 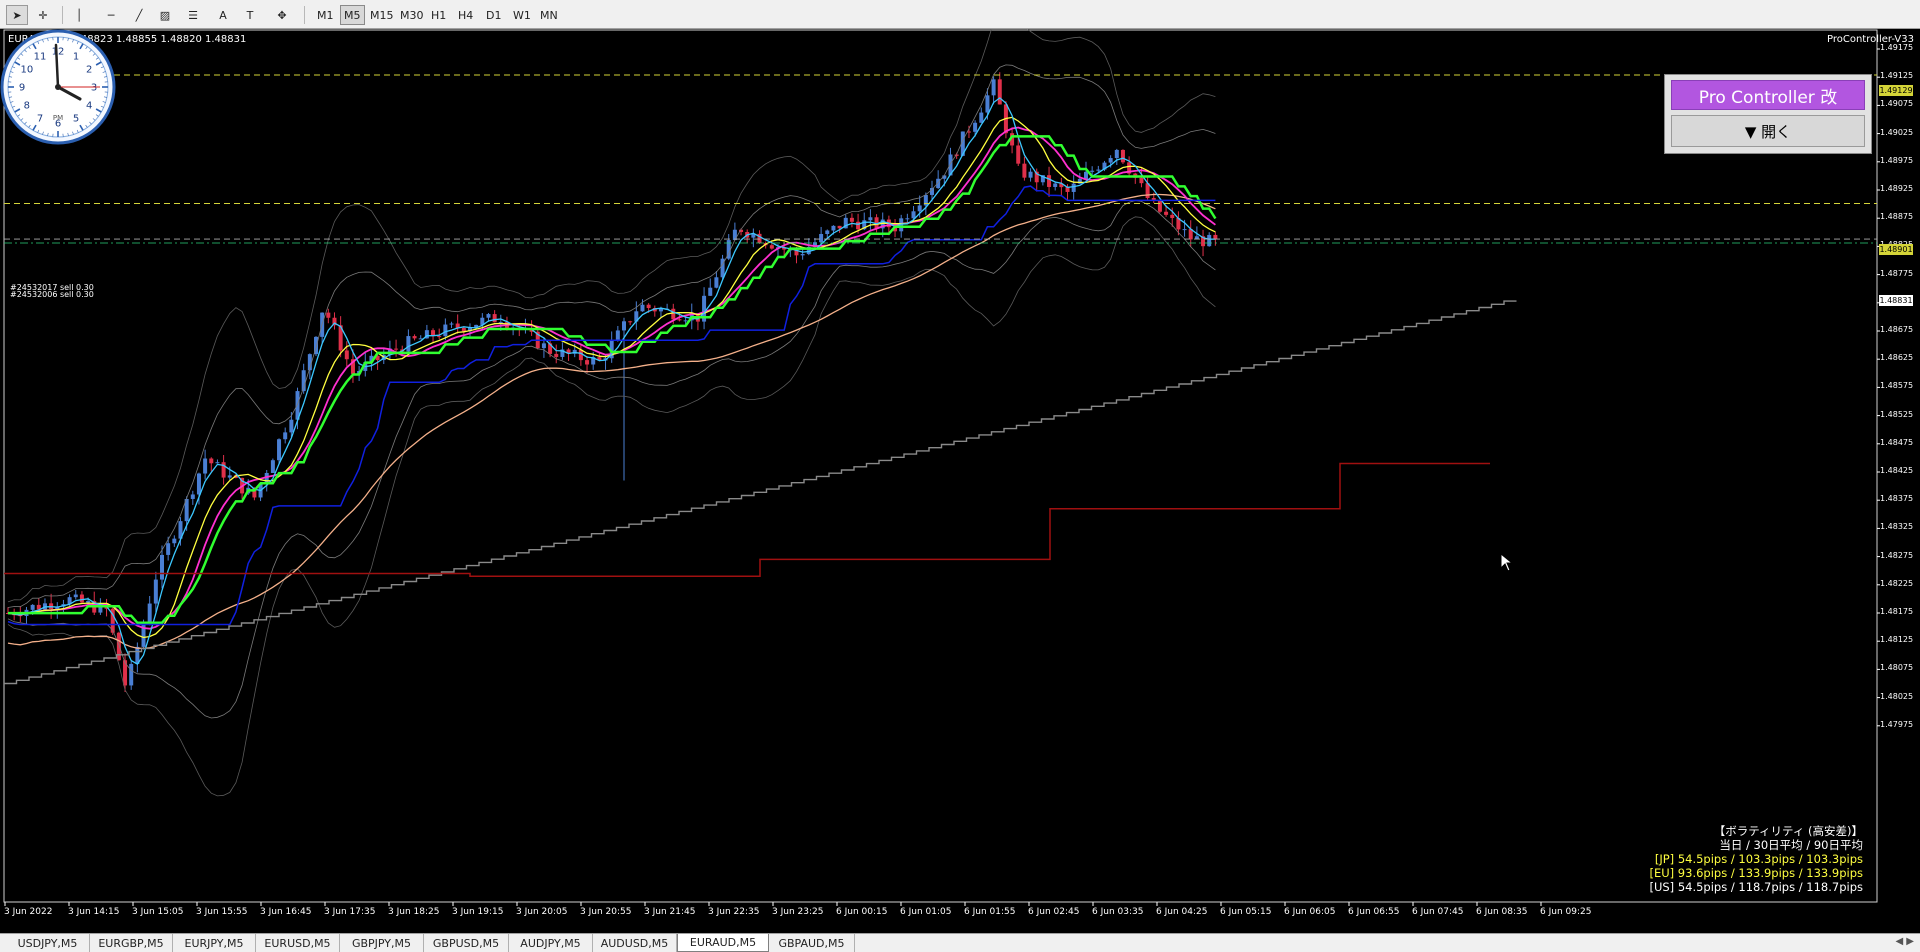 What do you see at coordinates (723, 943) in the screenshot?
I see `tab-euraud: EURAUD,M5` at bounding box center [723, 943].